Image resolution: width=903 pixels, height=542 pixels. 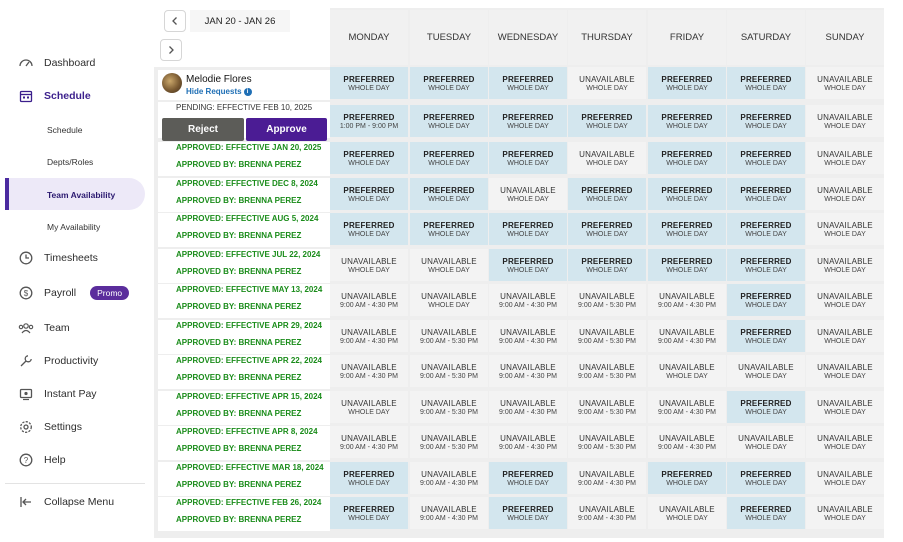 I want to click on nav-schedule: Schedule, so click(x=54, y=96).